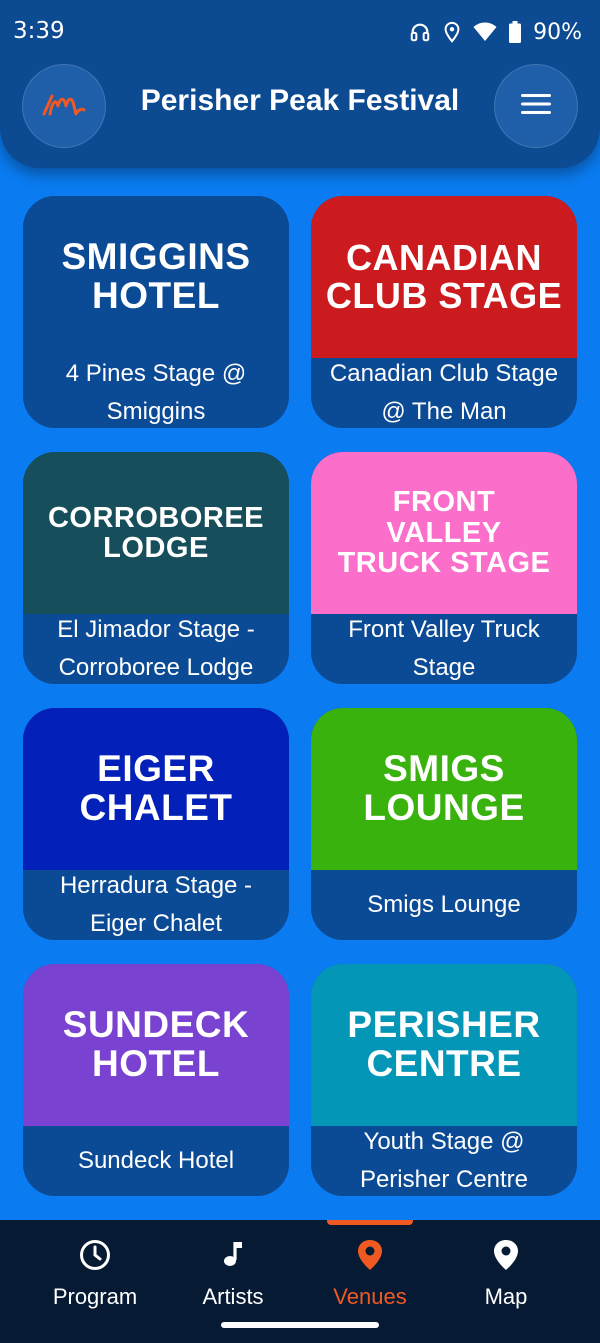  What do you see at coordinates (506, 1257) in the screenshot?
I see `map-pin-icon` at bounding box center [506, 1257].